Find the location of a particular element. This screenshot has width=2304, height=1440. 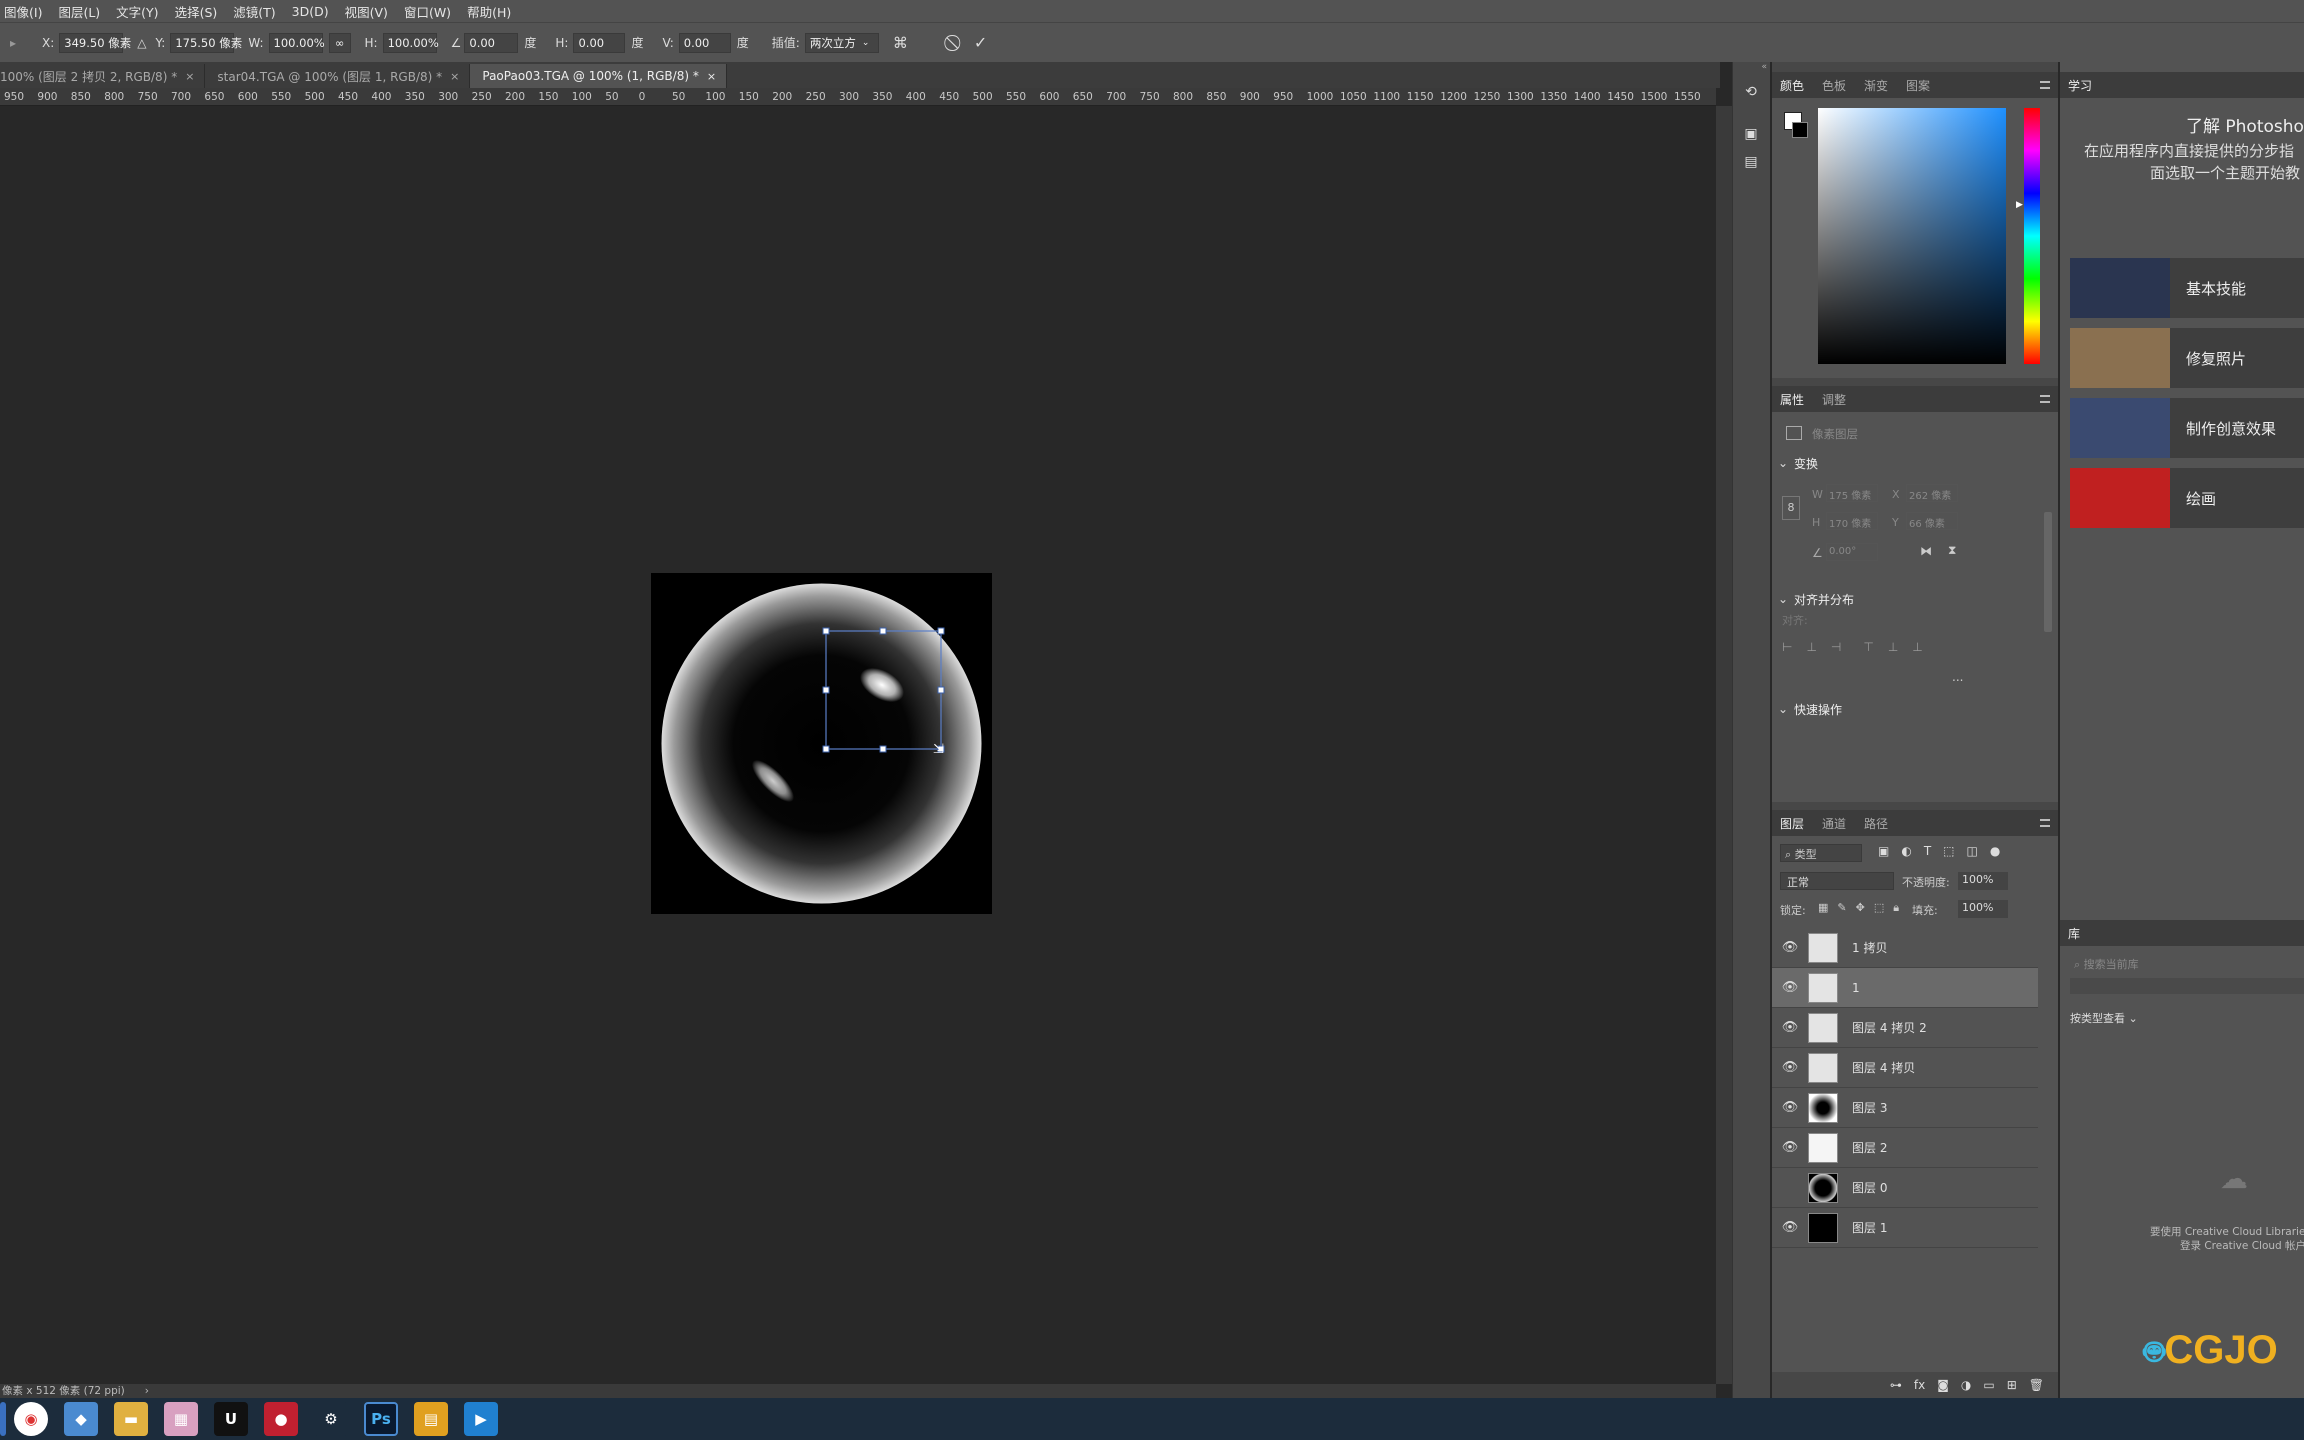

layer-row: 图层 0 is located at coordinates (1905, 1188).